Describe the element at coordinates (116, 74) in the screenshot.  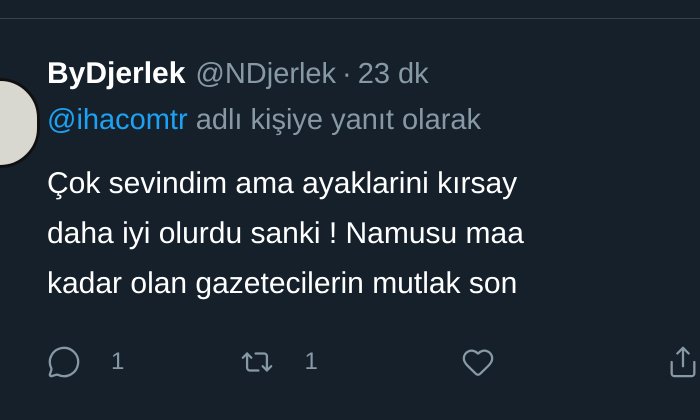
I see `user-name: ByDjerlek` at that location.